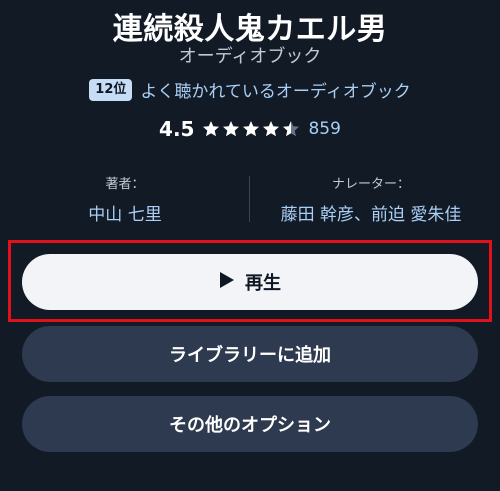  Describe the element at coordinates (227, 282) in the screenshot. I see `play-icon` at that location.